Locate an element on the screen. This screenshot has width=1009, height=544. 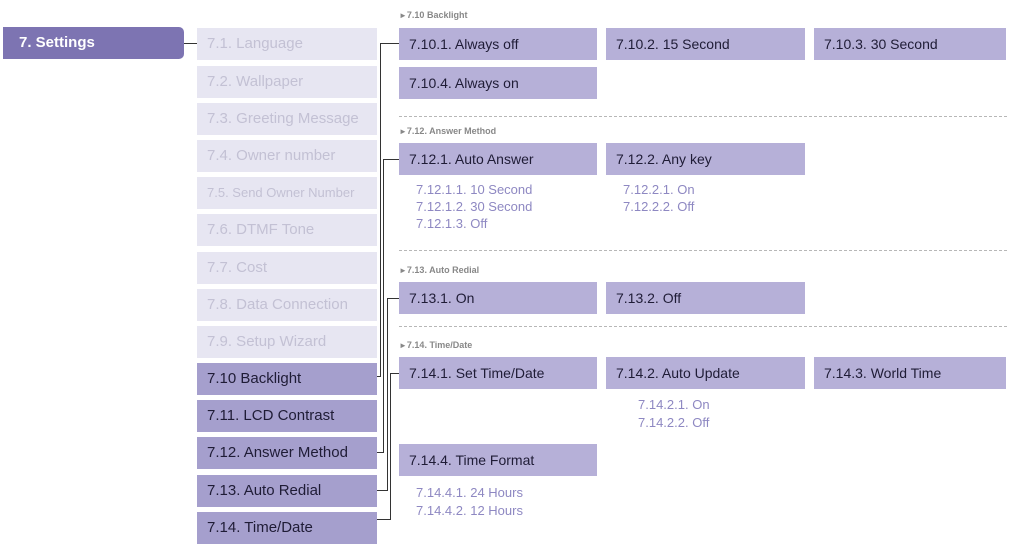
menu-item-dtmf-tone: 7.6. DTMF Tone is located at coordinates (287, 230).